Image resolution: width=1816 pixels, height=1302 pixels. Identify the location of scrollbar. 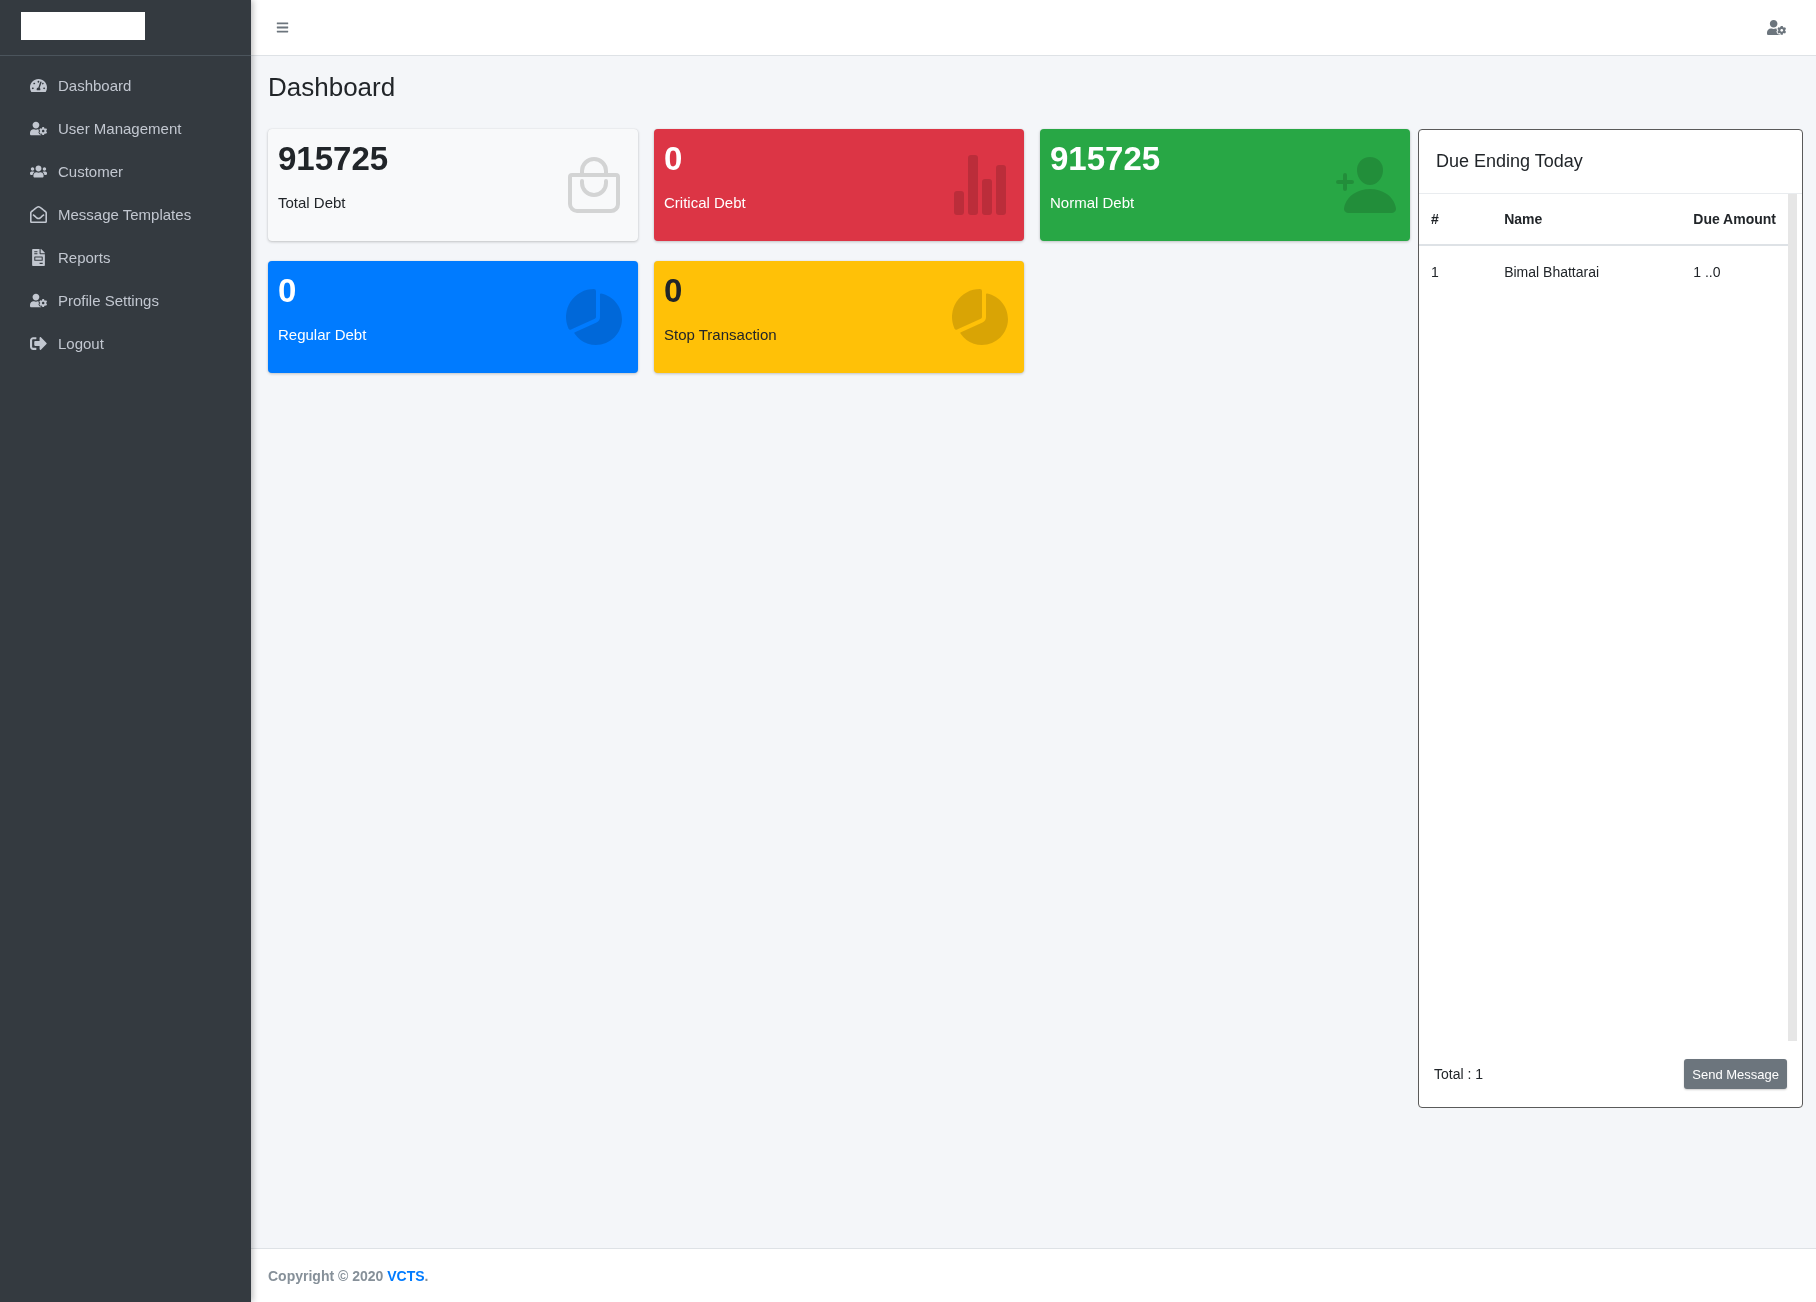
(1792, 617).